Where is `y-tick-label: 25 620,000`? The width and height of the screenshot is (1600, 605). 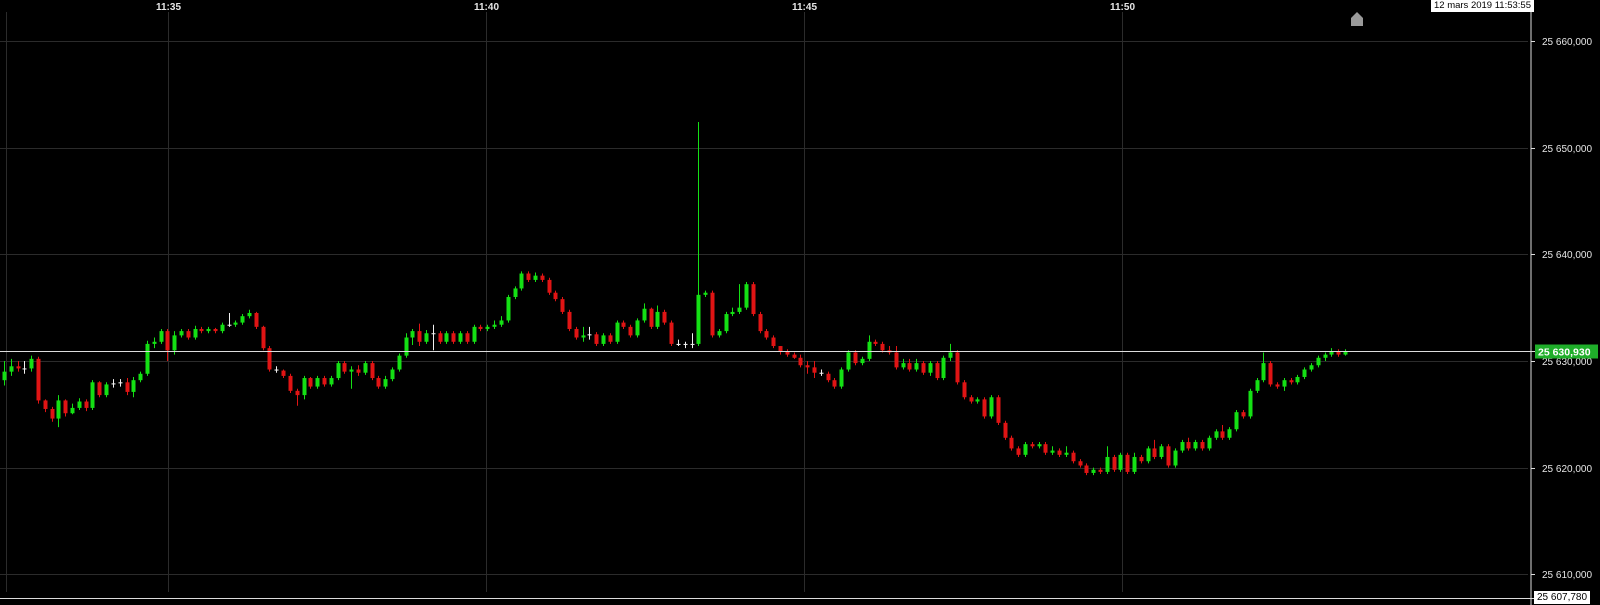
y-tick-label: 25 620,000 is located at coordinates (1567, 469).